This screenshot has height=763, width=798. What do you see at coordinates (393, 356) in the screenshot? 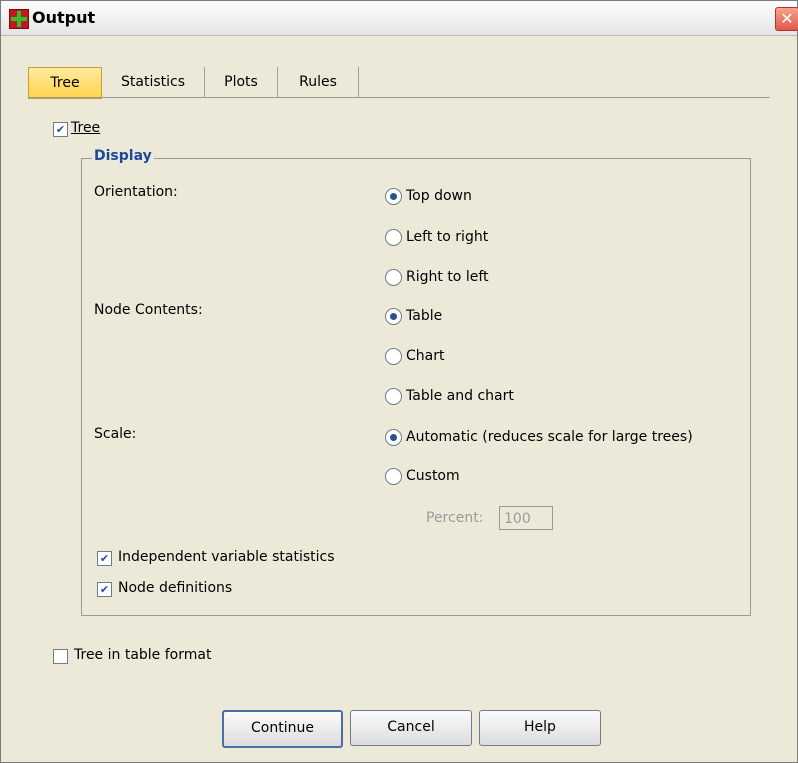
I see `radio-chart` at bounding box center [393, 356].